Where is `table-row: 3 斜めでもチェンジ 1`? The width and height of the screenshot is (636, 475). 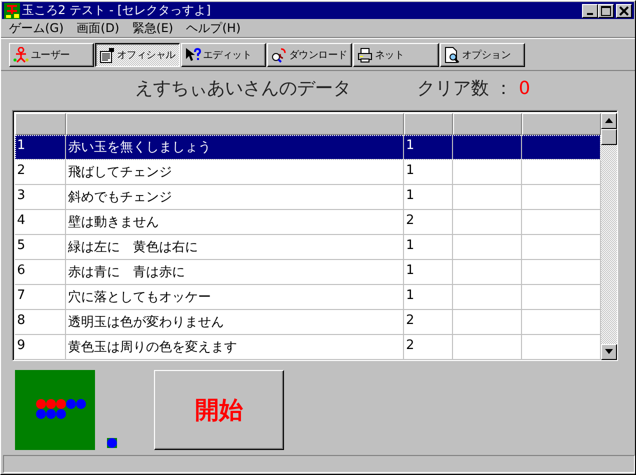 table-row: 3 斜めでもチェンジ 1 is located at coordinates (308, 197).